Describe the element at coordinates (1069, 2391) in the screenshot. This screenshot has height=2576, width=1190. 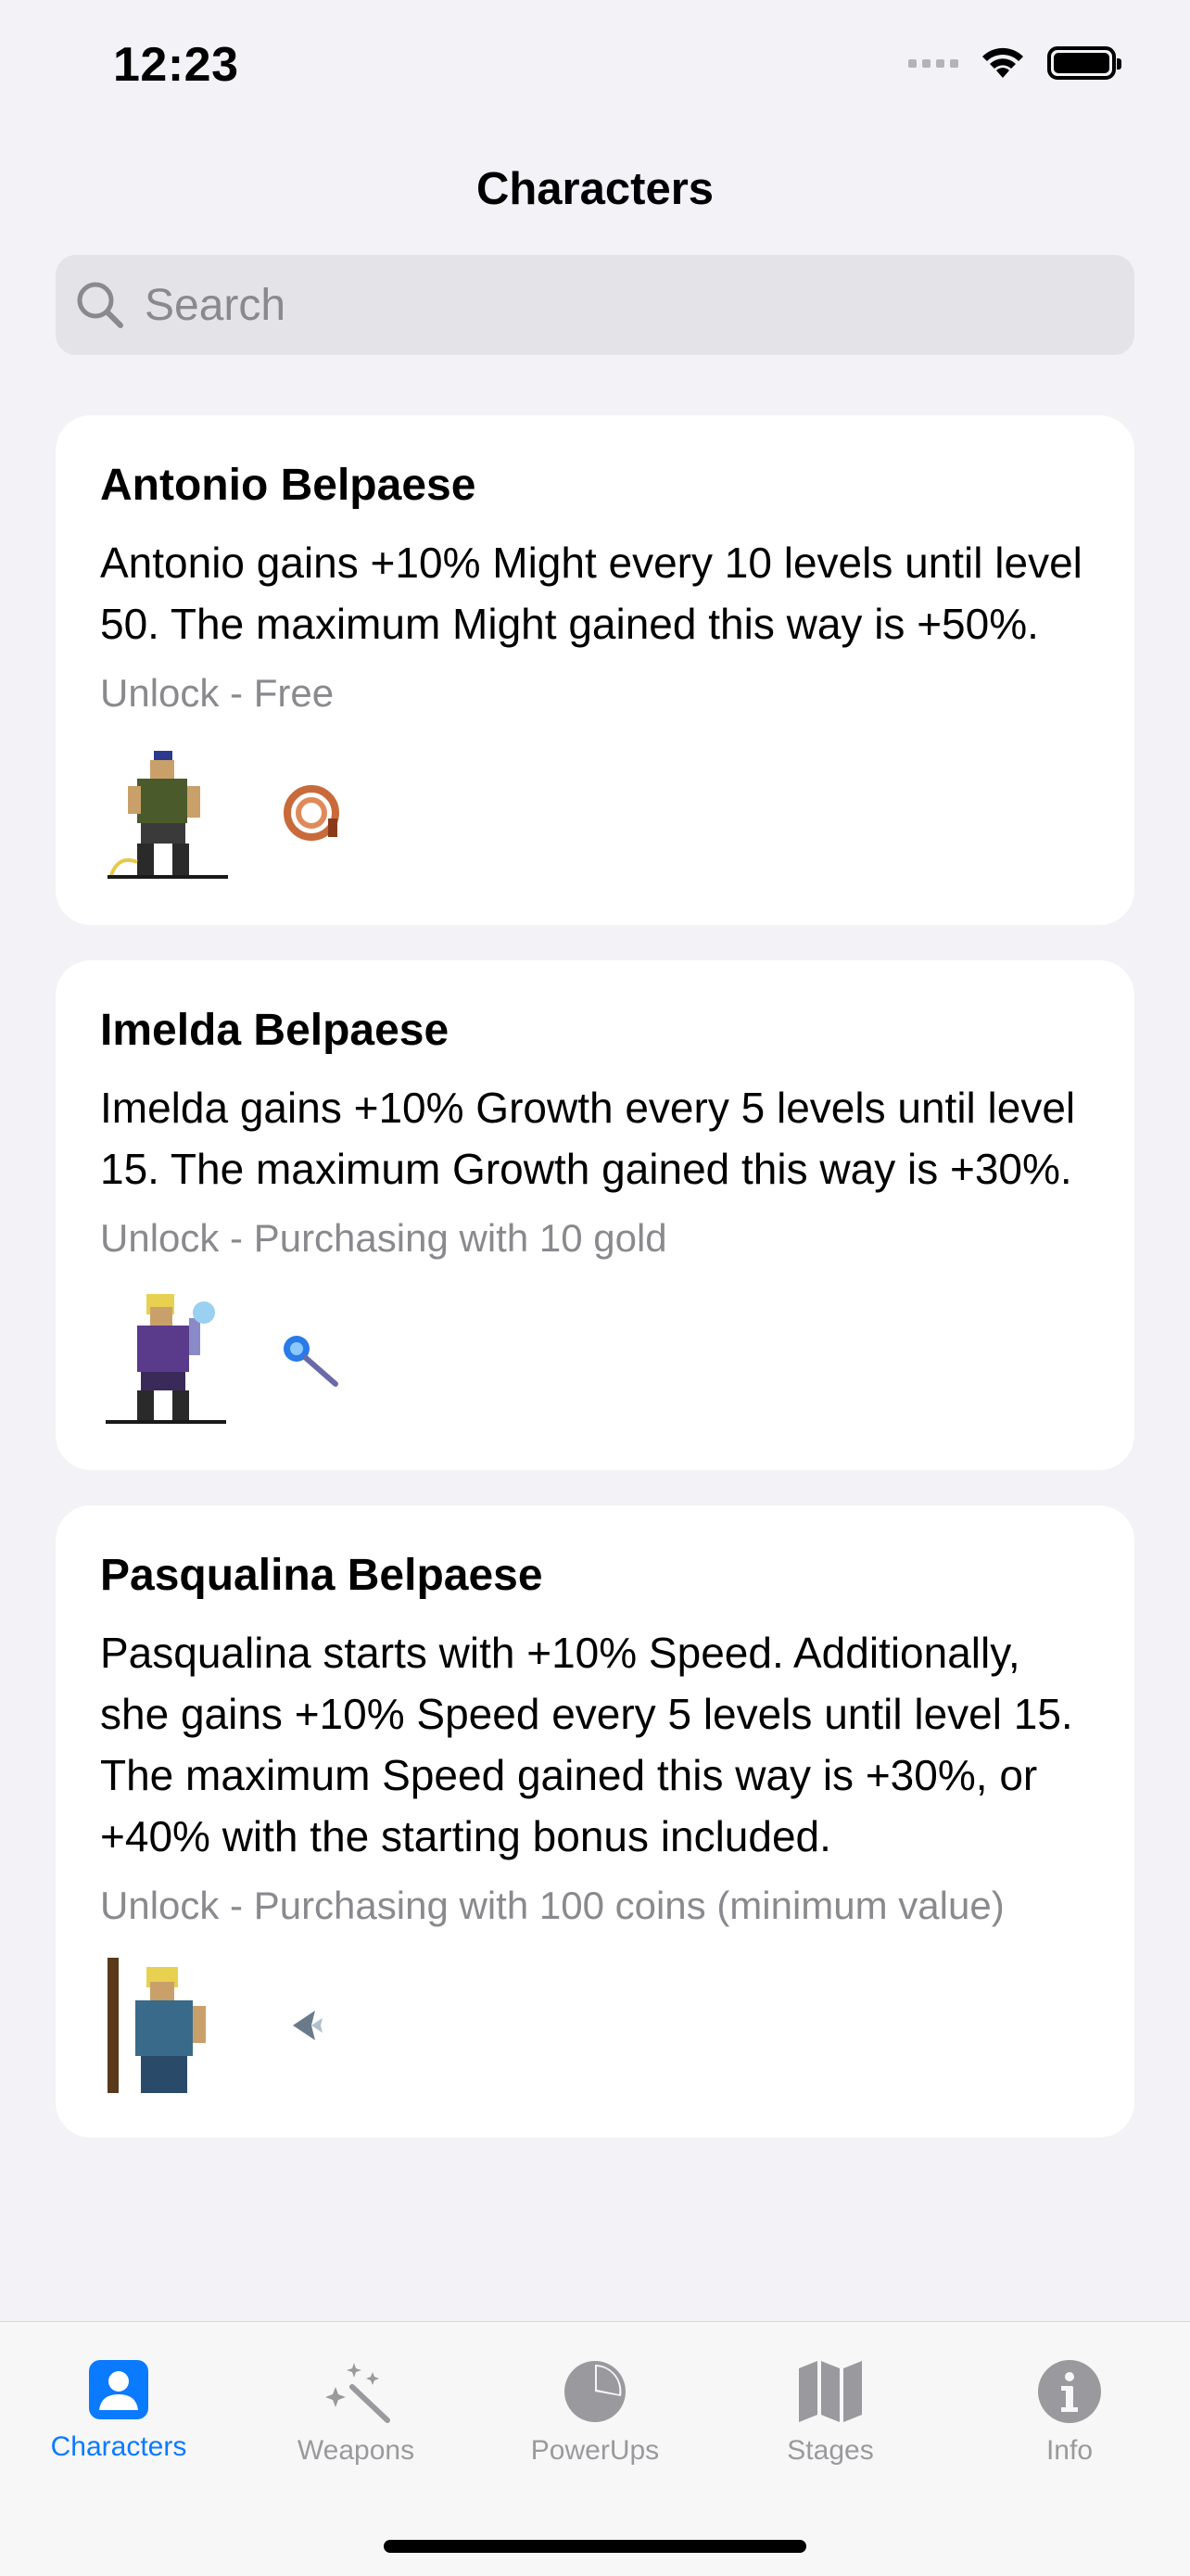
I see `info-icon` at that location.